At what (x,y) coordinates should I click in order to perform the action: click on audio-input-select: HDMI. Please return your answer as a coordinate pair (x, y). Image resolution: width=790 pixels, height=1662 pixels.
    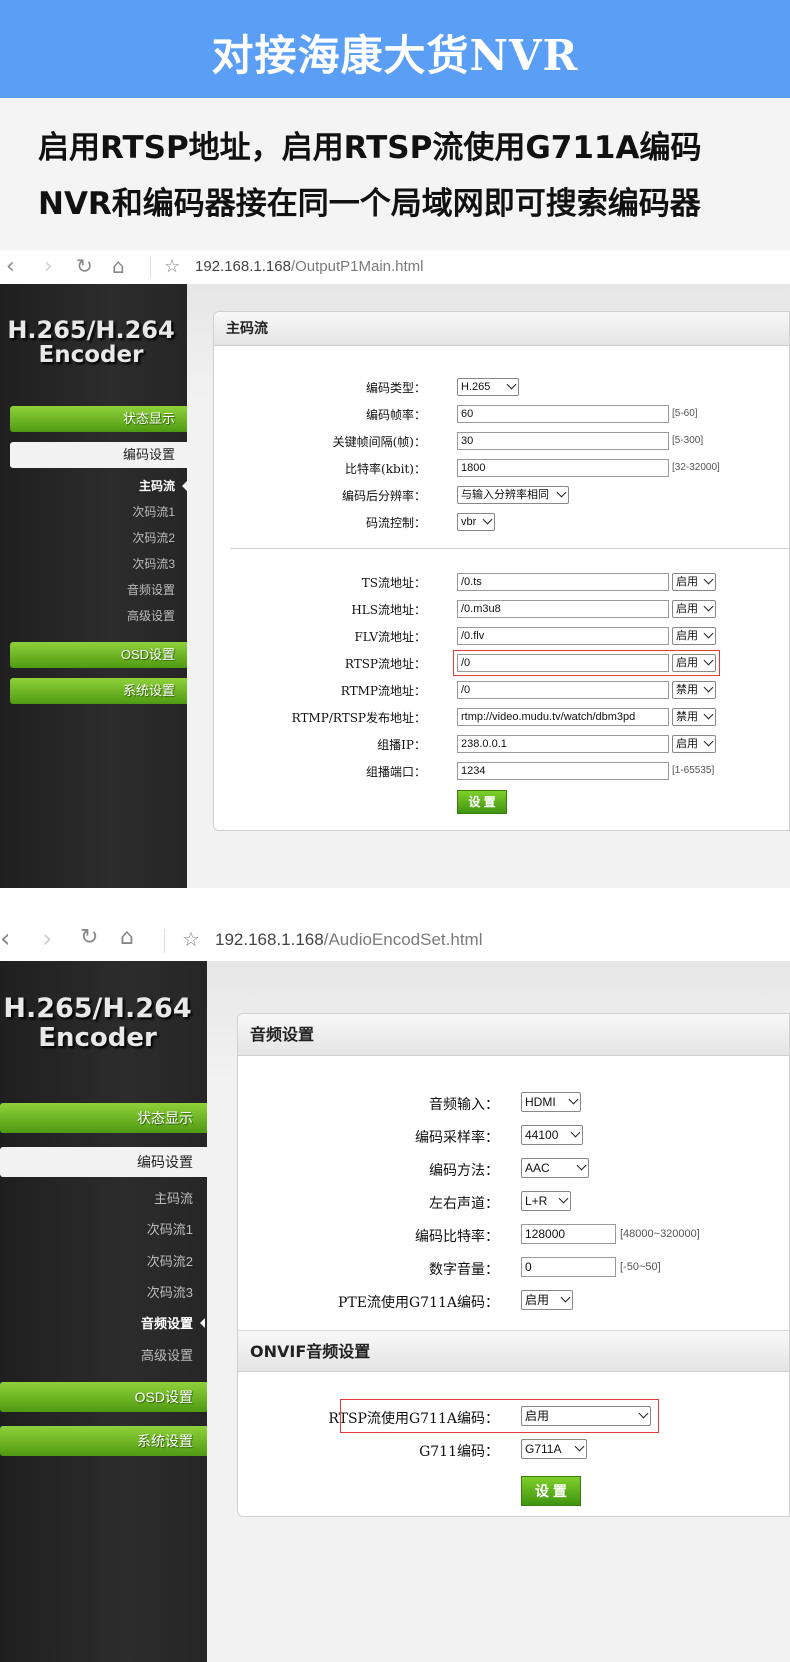
    Looking at the image, I should click on (551, 1102).